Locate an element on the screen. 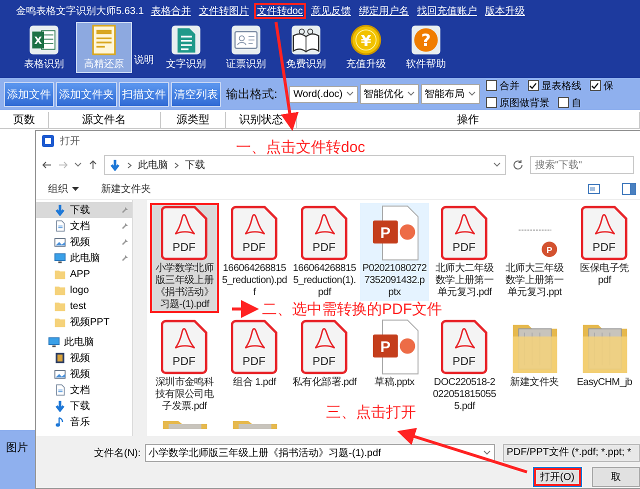  file-item: PDF 深圳市金鸣科技有限公司电子发票.pdf is located at coordinates (184, 366).